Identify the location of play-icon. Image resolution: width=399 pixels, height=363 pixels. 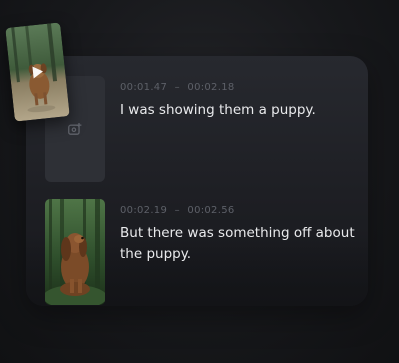
(37, 72).